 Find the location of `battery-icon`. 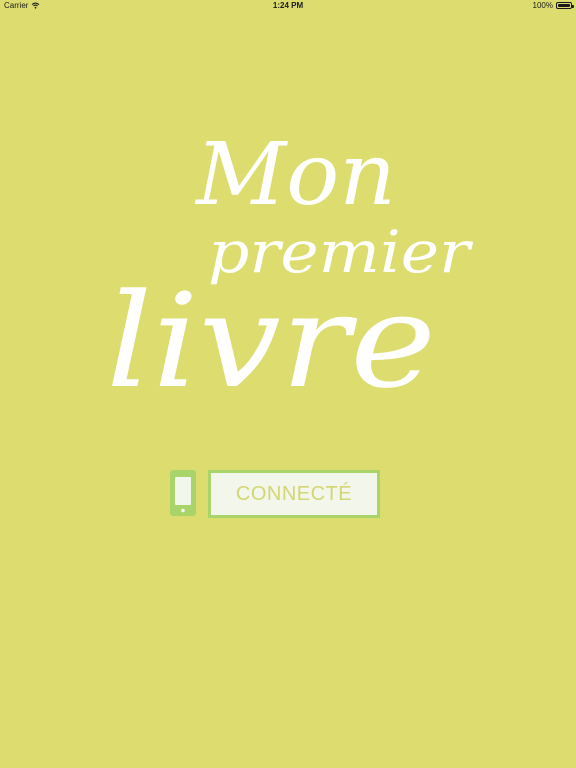

battery-icon is located at coordinates (565, 5).